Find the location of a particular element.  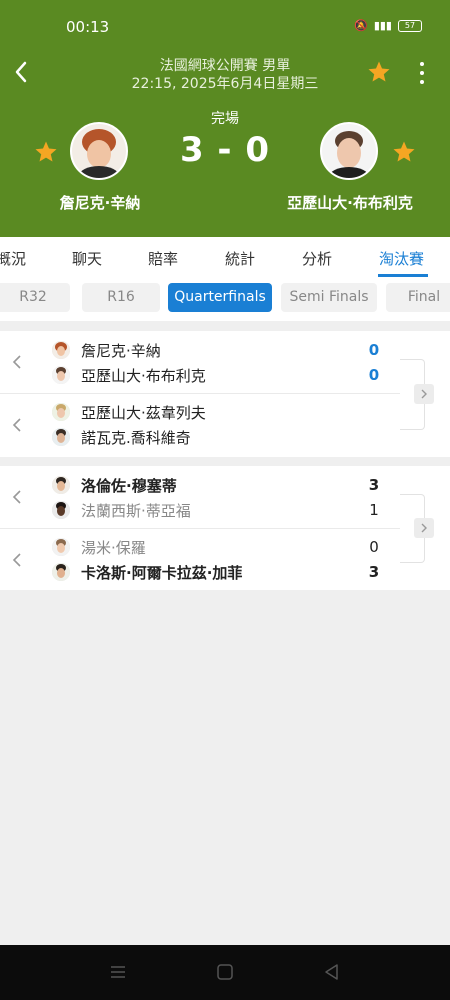

player-name: 洛倫佐·穆塞蒂 is located at coordinates (129, 485).